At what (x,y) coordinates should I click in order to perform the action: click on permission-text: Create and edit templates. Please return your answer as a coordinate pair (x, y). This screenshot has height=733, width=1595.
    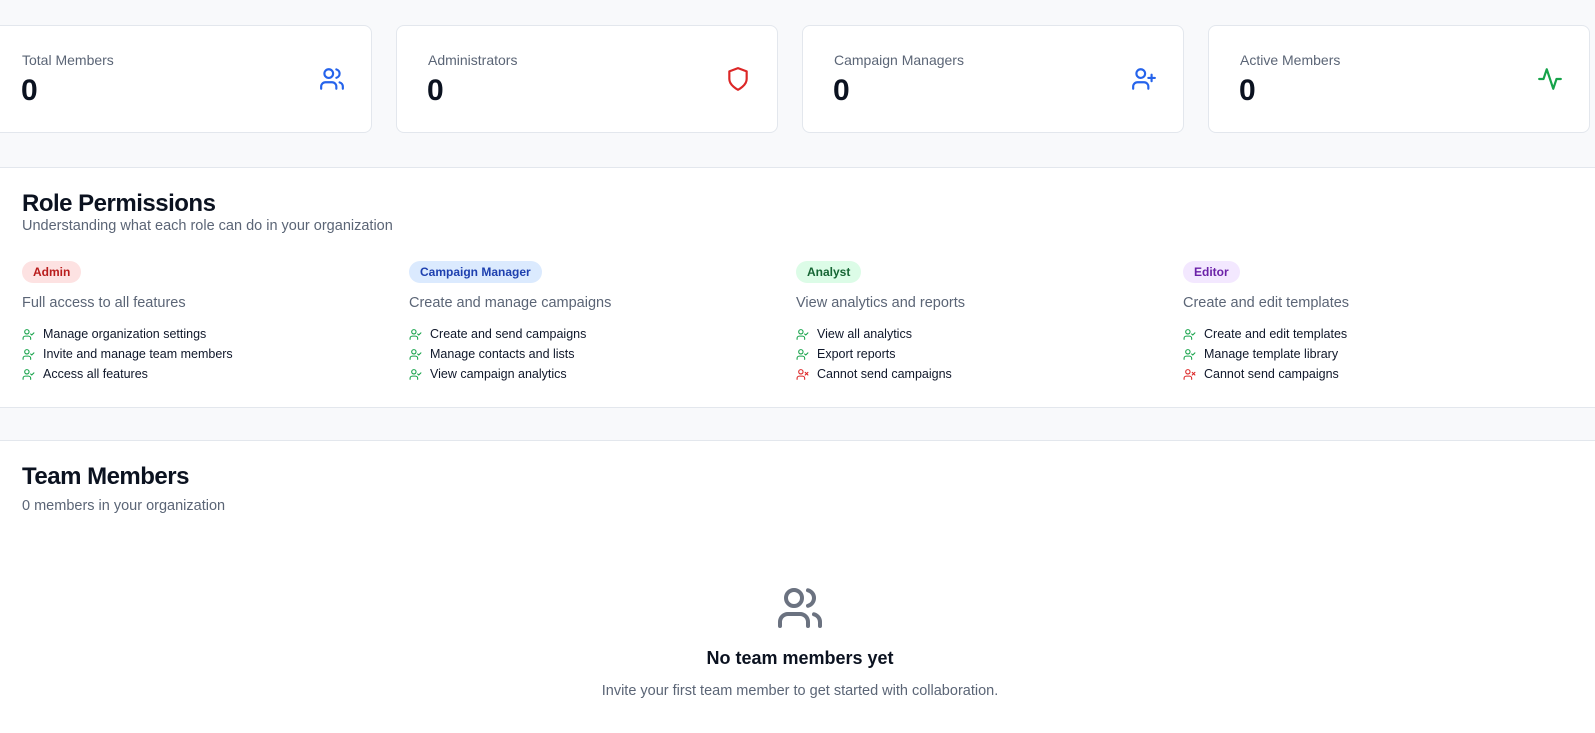
    Looking at the image, I should click on (1276, 334).